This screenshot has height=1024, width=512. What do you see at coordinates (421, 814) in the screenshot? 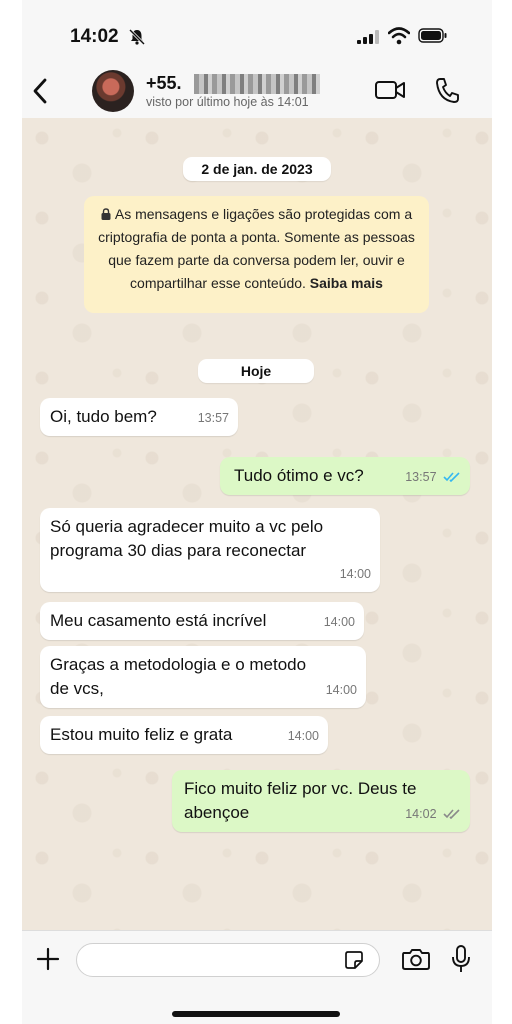
I see `message-time: 14:02` at bounding box center [421, 814].